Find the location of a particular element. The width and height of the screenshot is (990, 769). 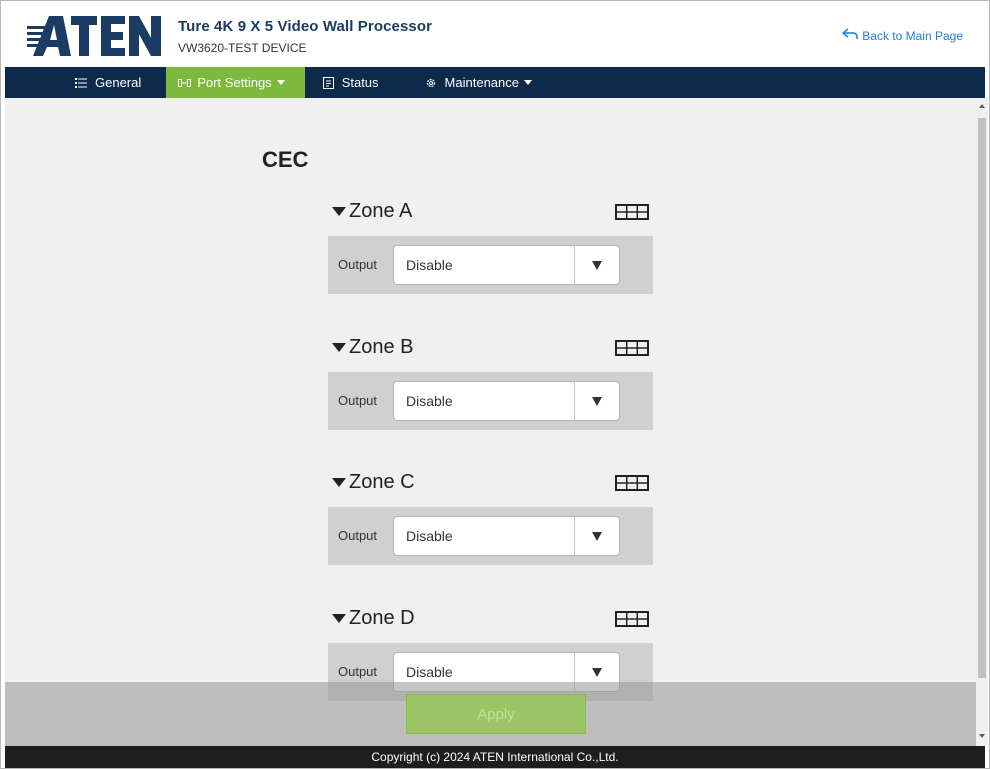

zone-b-toggle: Zone B is located at coordinates (372, 347).